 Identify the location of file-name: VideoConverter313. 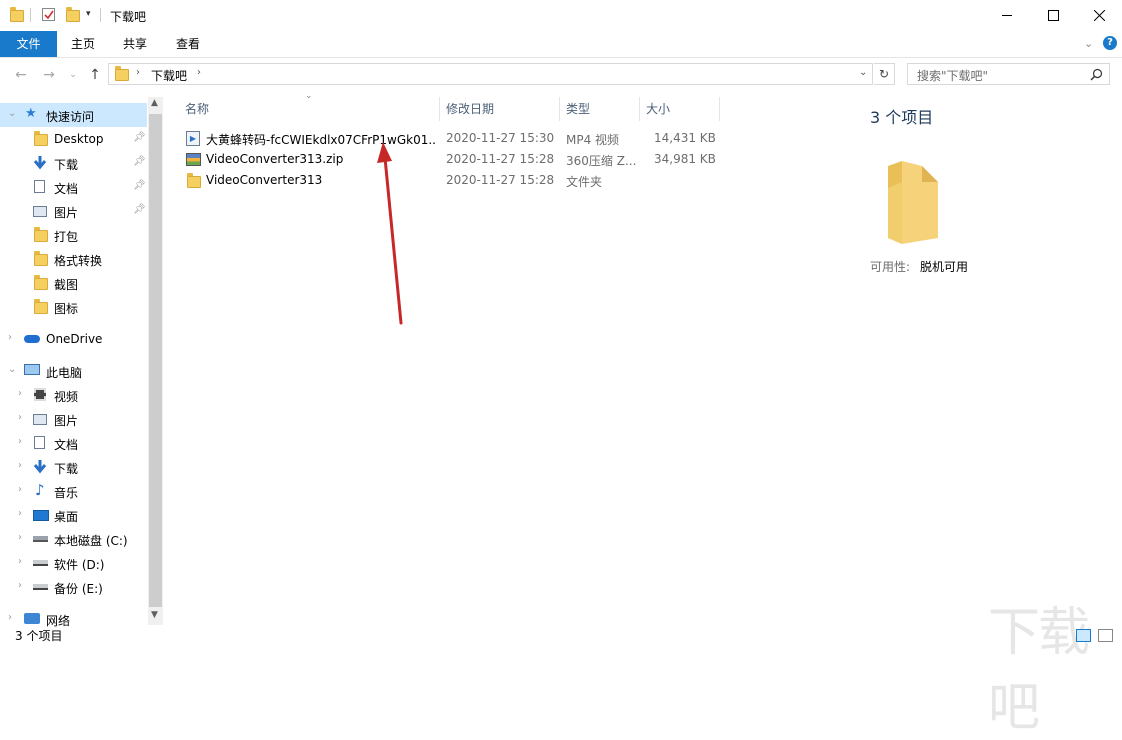
(264, 180).